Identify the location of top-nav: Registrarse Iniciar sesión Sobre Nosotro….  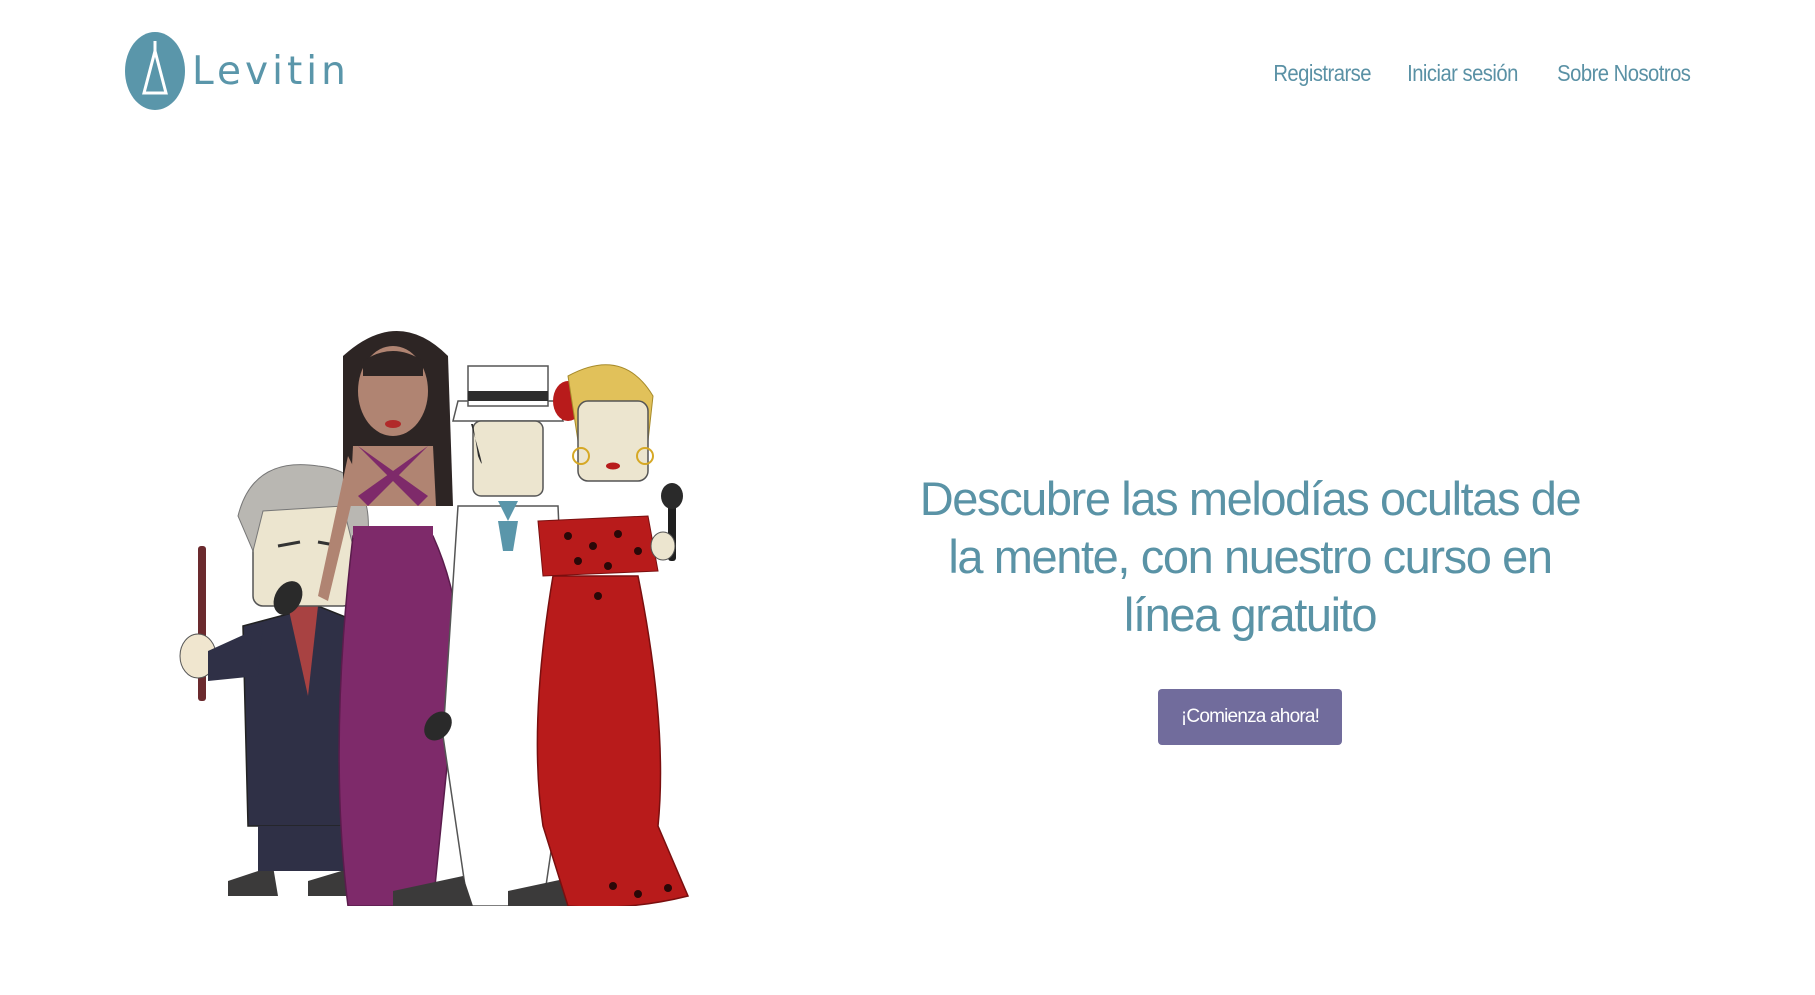
(1475, 73).